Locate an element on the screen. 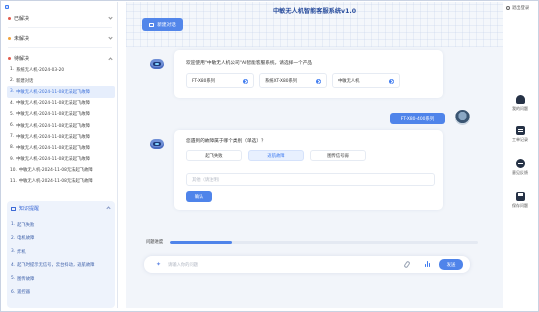 Image resolution: width=539 pixels, height=312 pixels. history-item: 6. 中敏无人机-2024-11-08无法起飞故障 is located at coordinates (61, 125).